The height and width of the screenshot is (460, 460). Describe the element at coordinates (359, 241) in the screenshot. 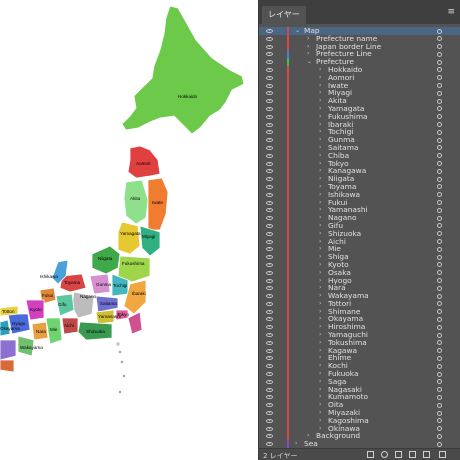

I see `layer-row: › Aichi` at that location.